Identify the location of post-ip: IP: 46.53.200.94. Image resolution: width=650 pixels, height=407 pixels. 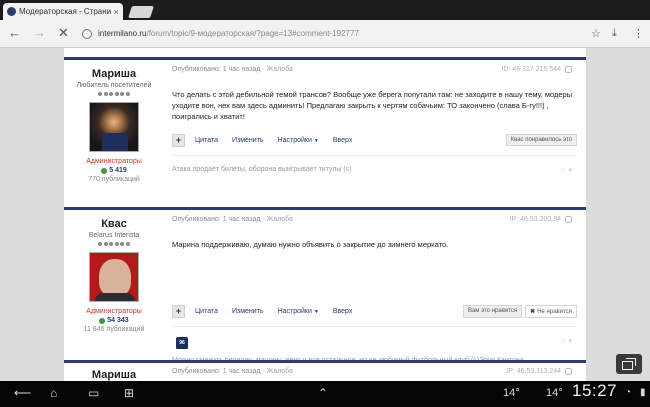
(535, 219).